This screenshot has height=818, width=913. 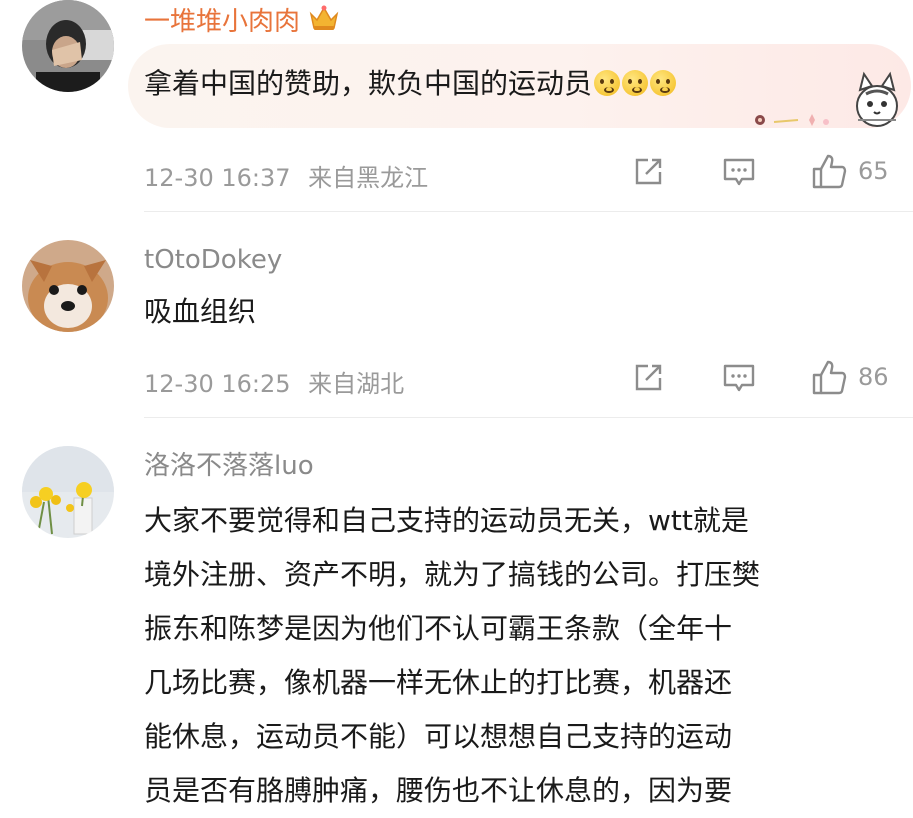 What do you see at coordinates (200, 311) in the screenshot?
I see `comment-text: 吸血组织` at bounding box center [200, 311].